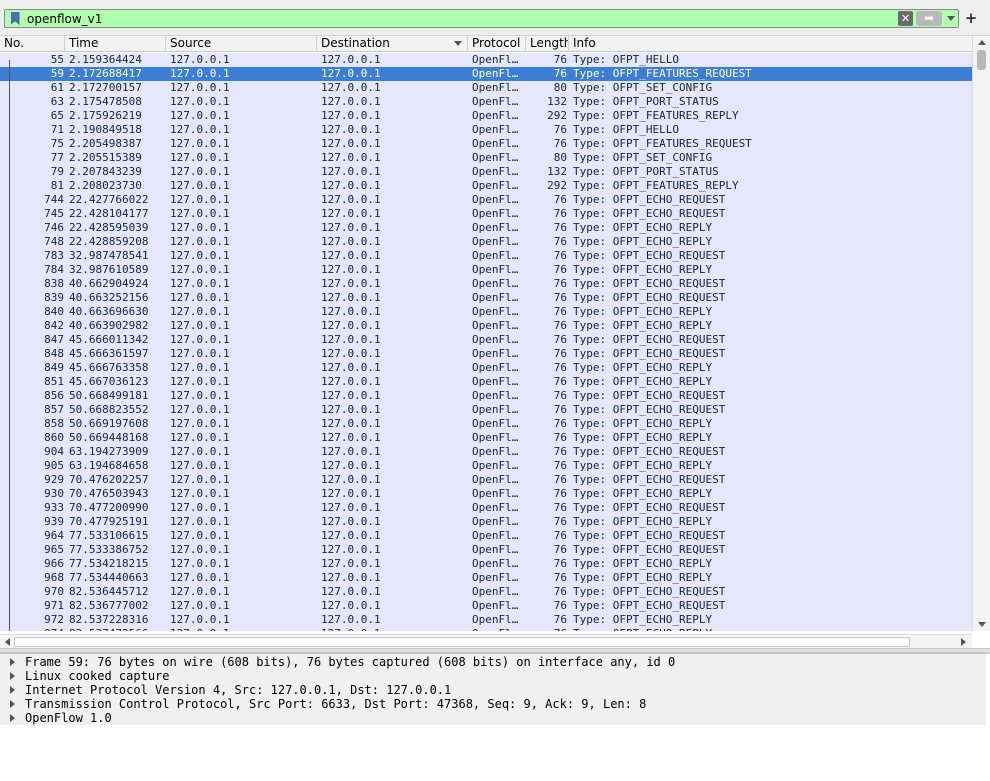 The height and width of the screenshot is (781, 990). I want to click on column-header-destination: Destination, so click(392, 44).